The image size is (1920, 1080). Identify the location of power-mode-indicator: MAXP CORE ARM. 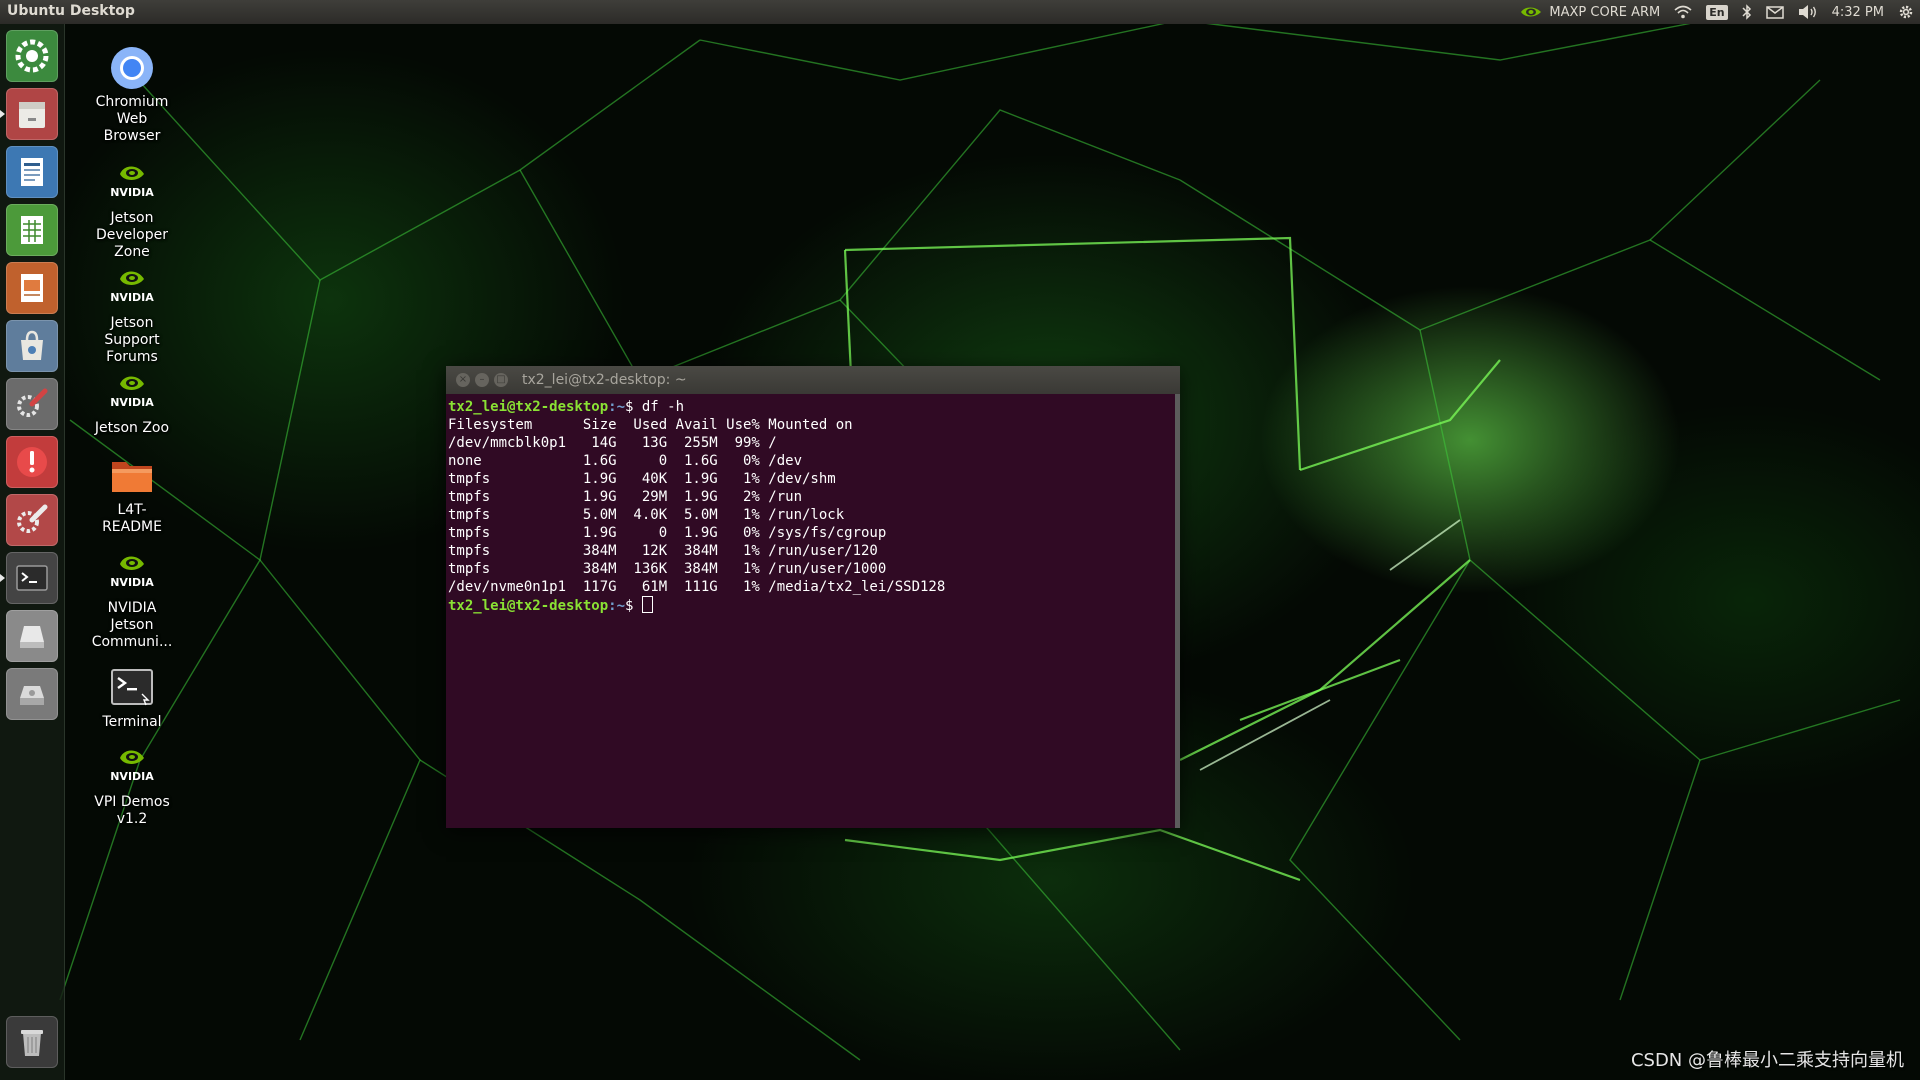
(1589, 12).